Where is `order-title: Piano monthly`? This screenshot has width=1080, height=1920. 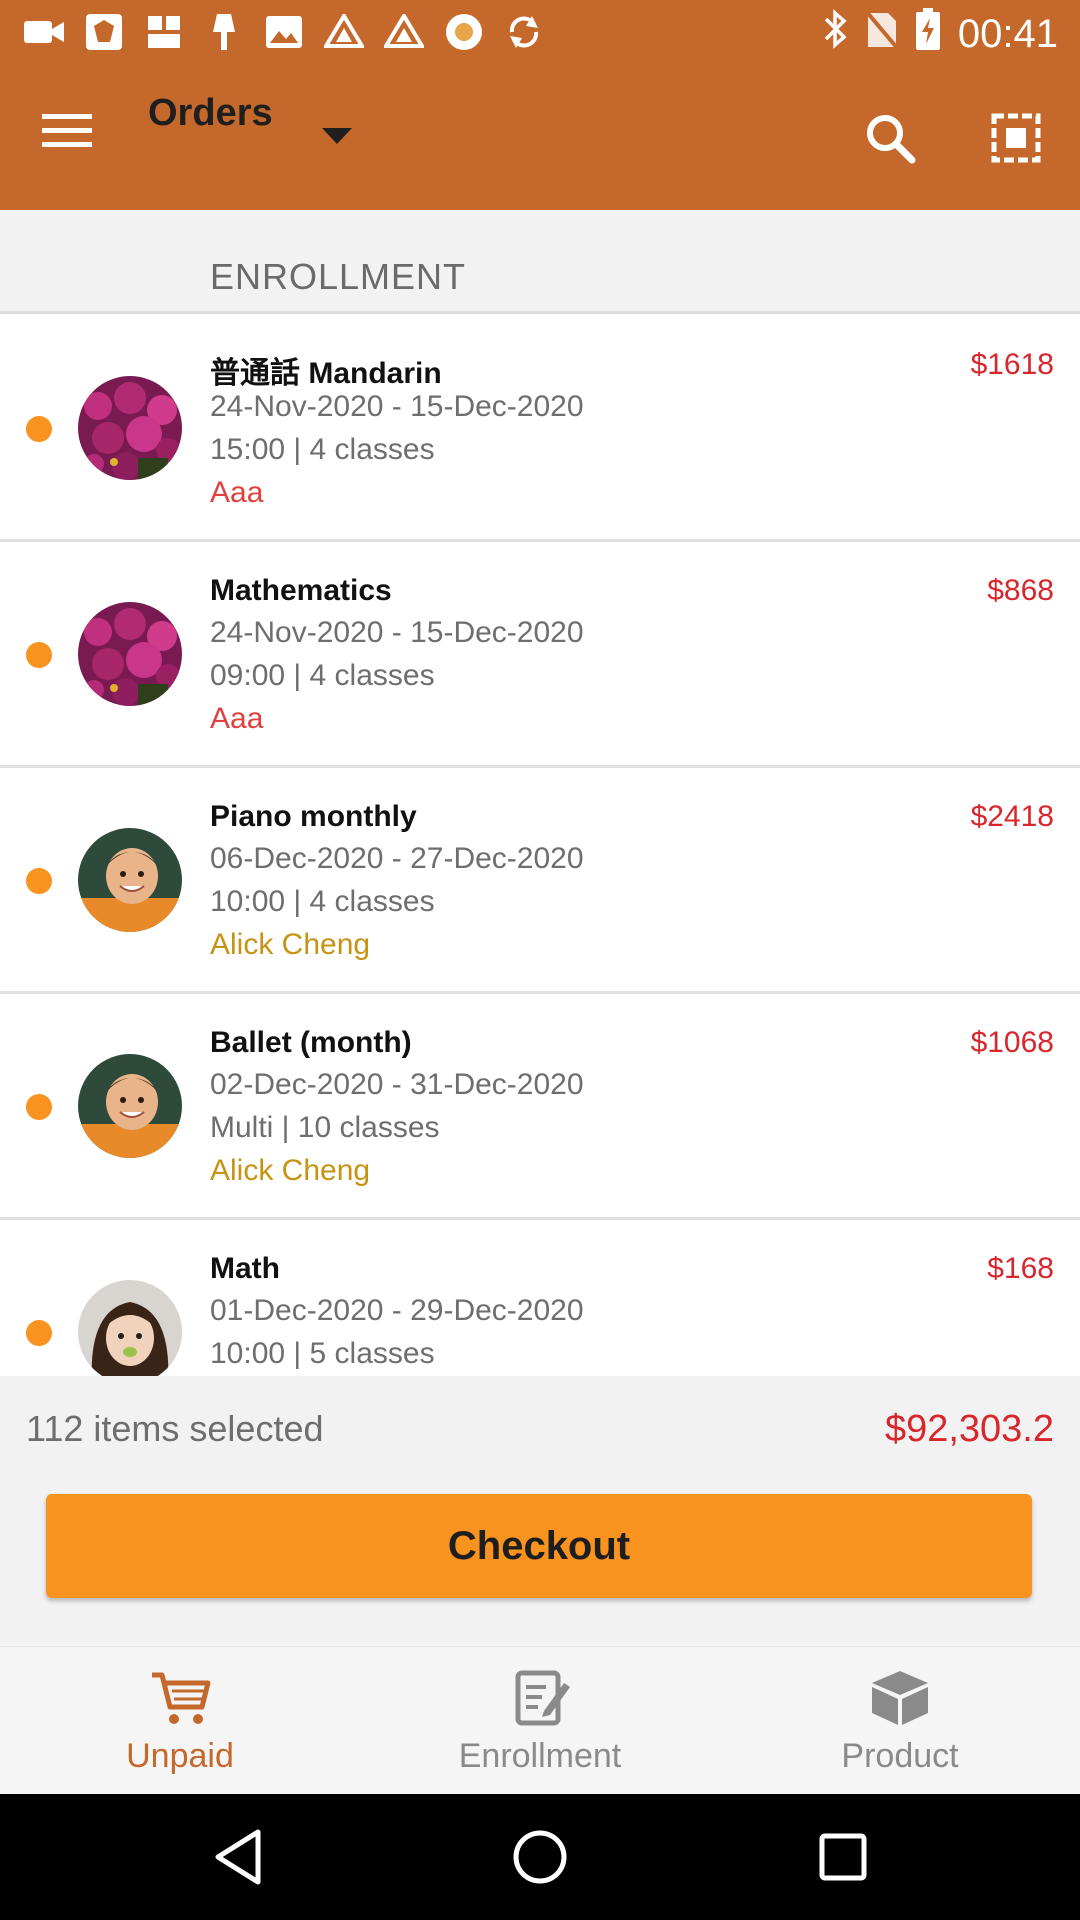 order-title: Piano monthly is located at coordinates (313, 816).